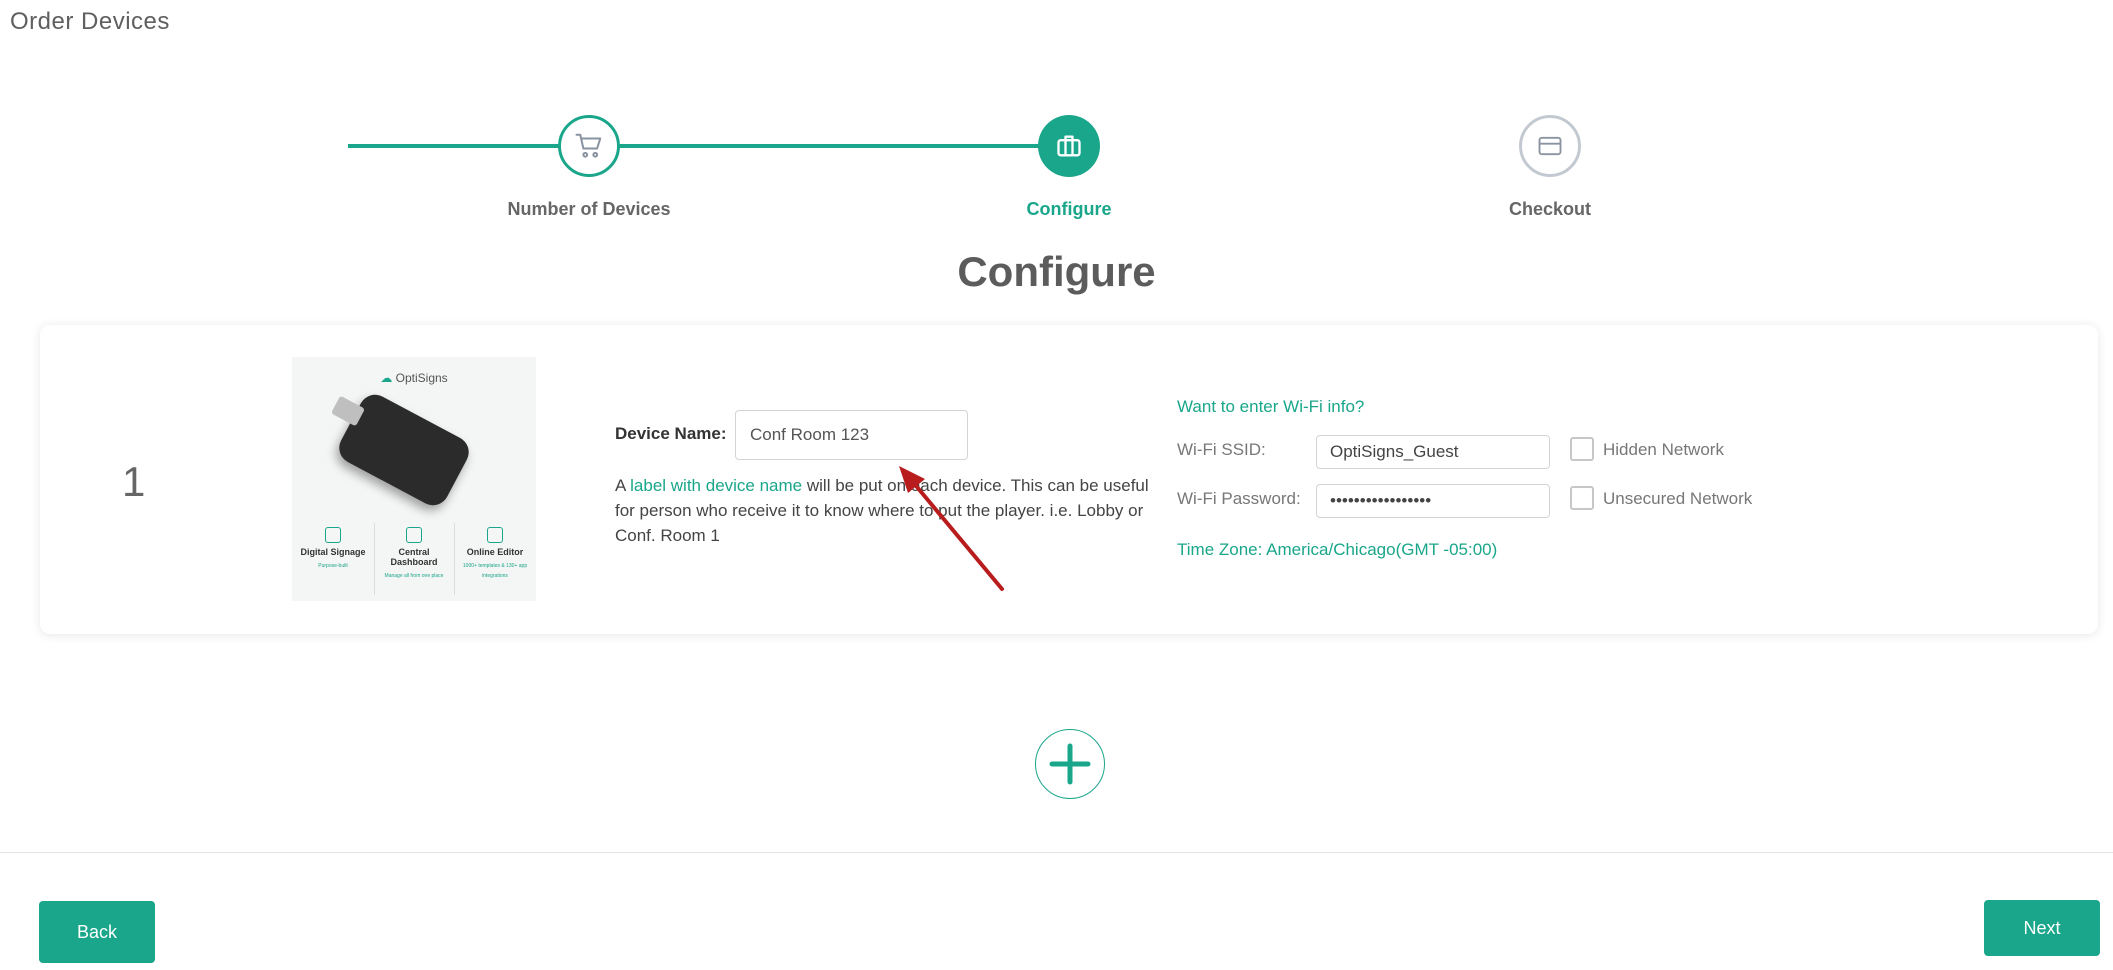 The height and width of the screenshot is (970, 2113). I want to click on step-checkout, so click(1550, 146).